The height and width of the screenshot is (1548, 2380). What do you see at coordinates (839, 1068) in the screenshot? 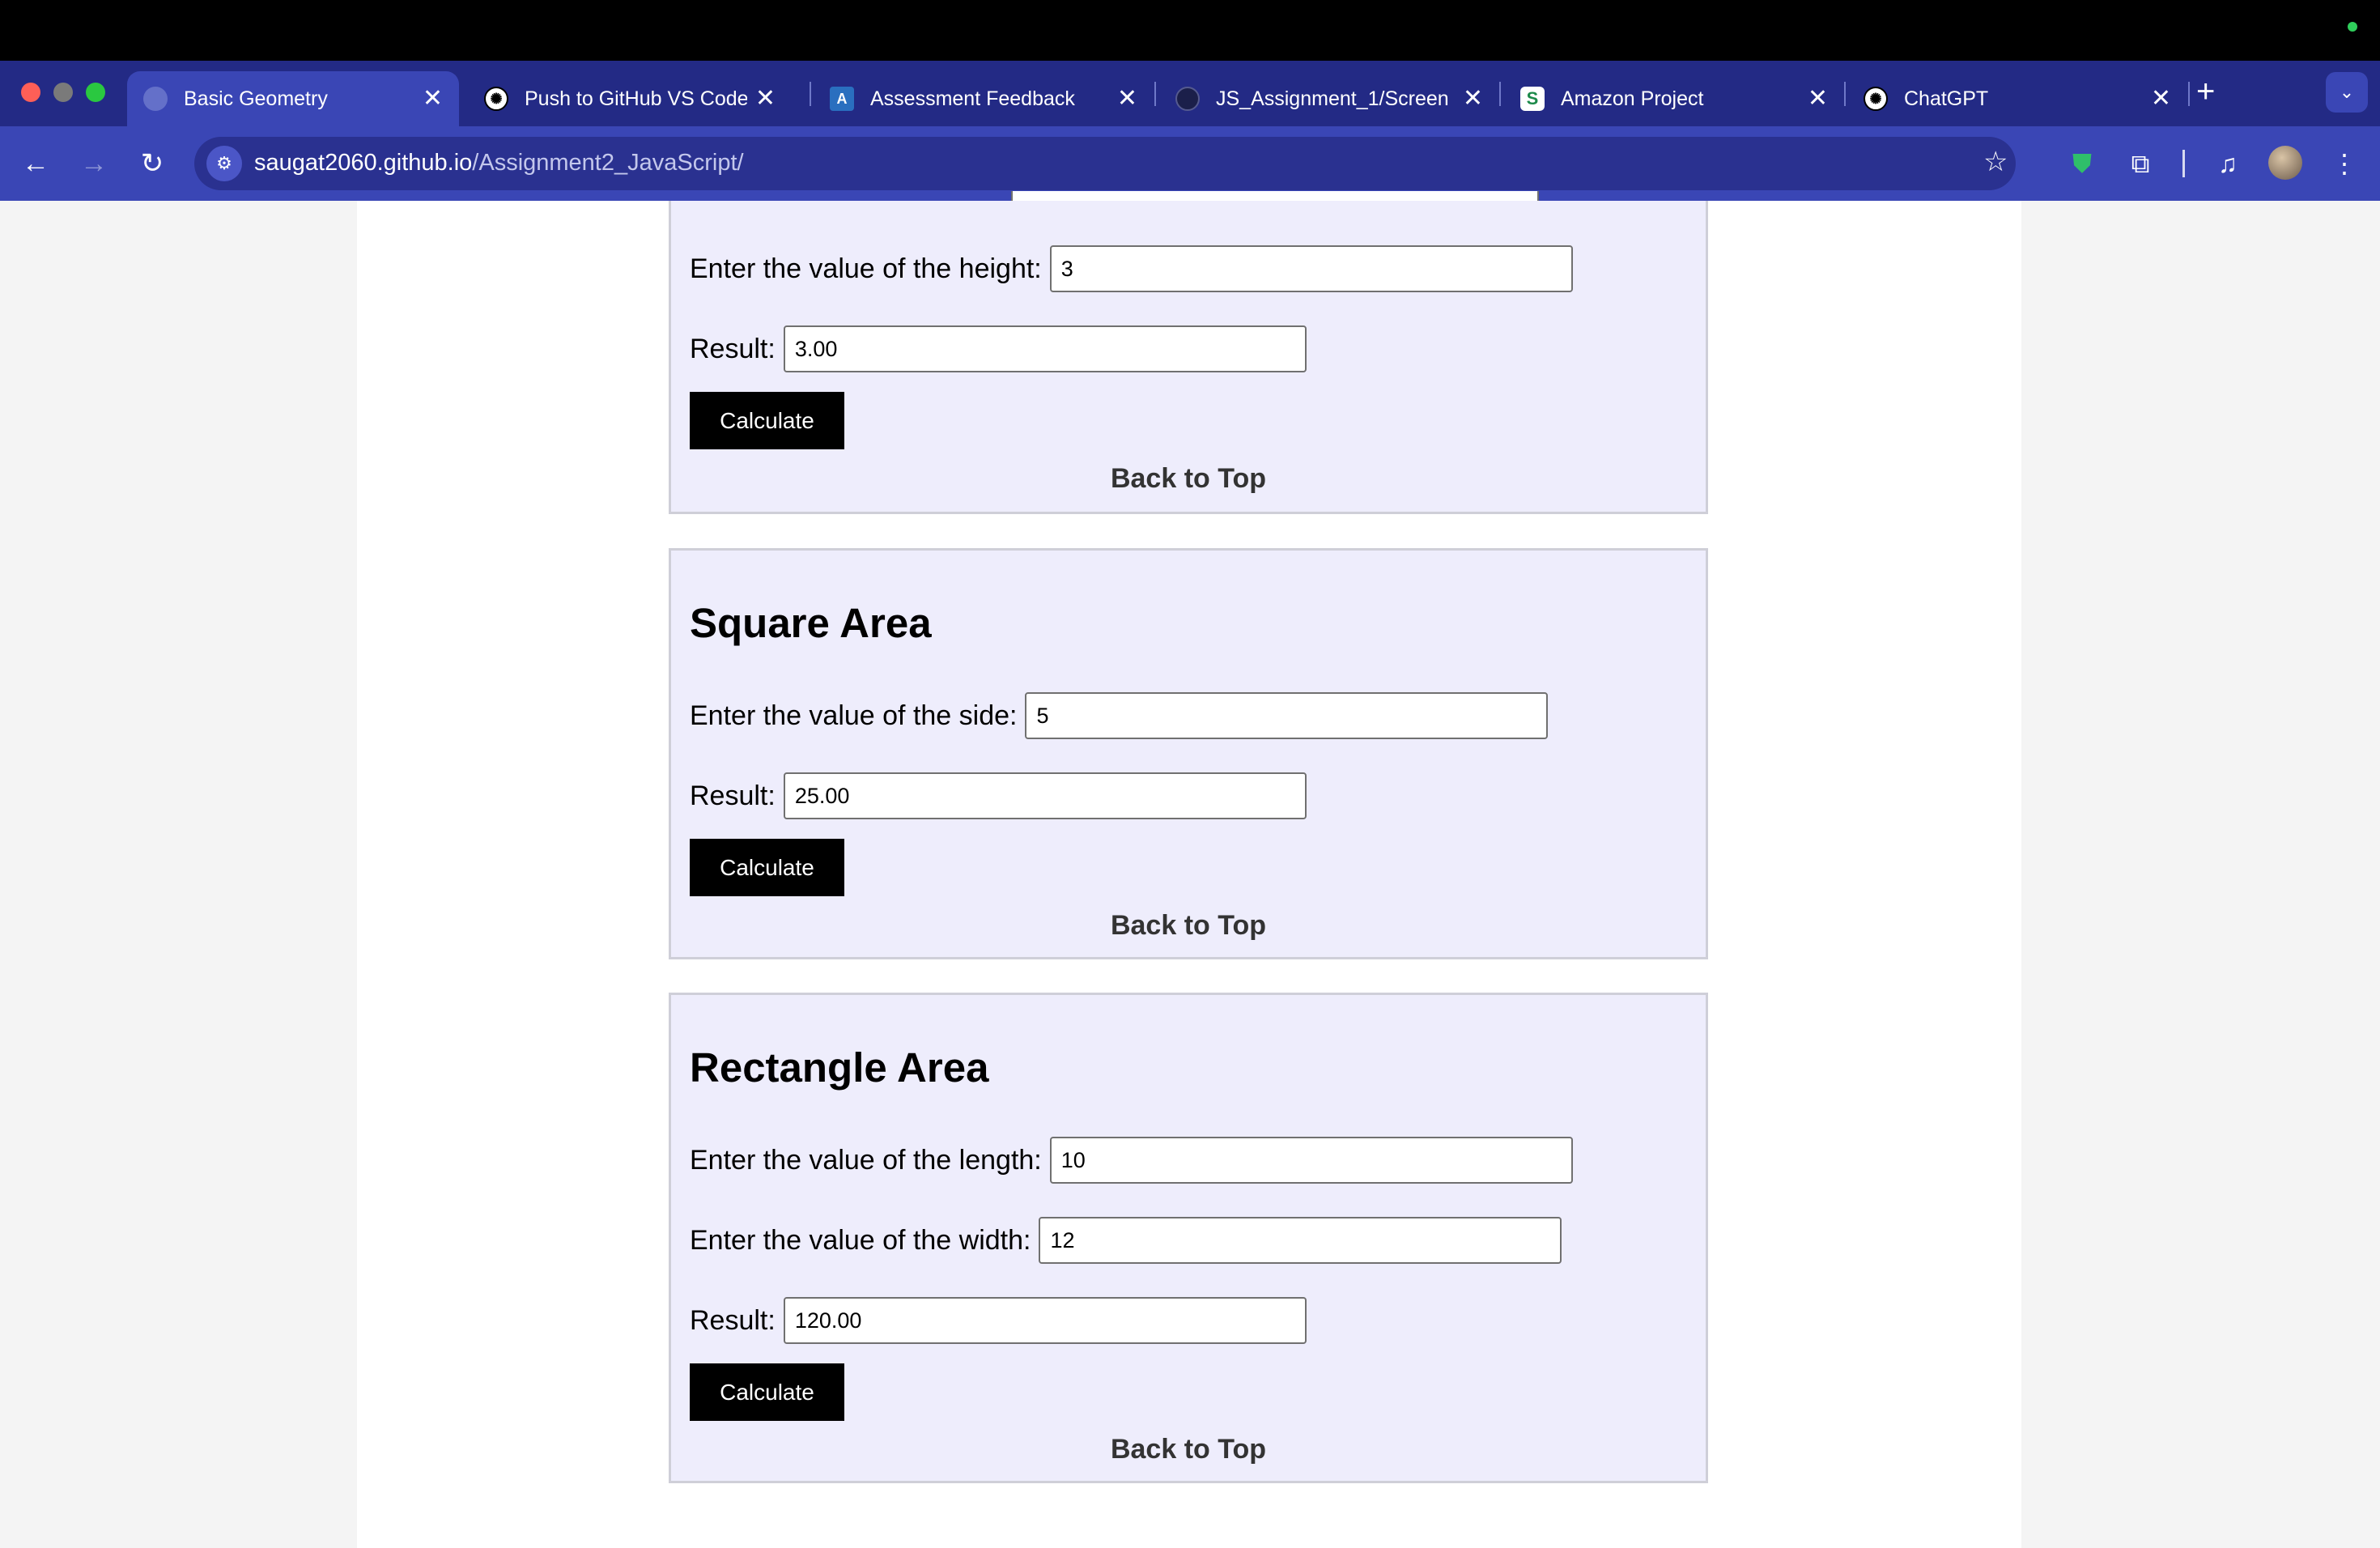
I see `section-title: Rectangle Area` at bounding box center [839, 1068].